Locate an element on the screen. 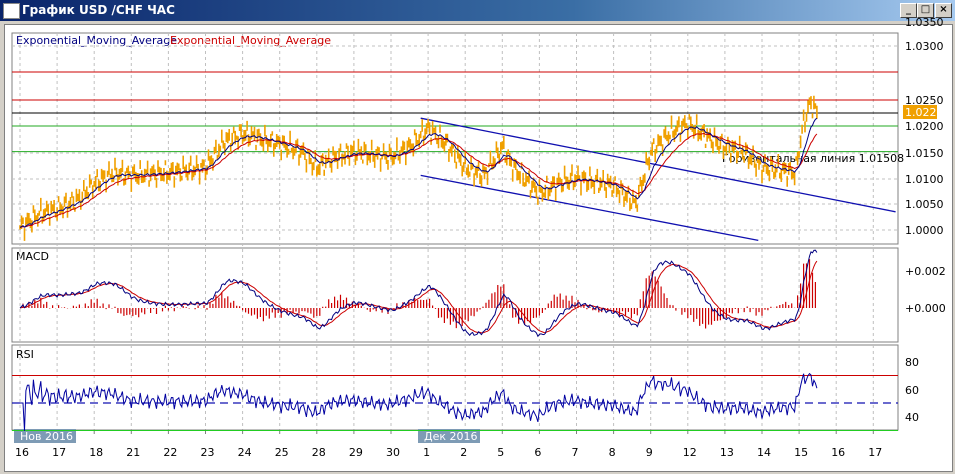 This screenshot has height=474, width=955. month-label: Нов 2016 is located at coordinates (46, 436).